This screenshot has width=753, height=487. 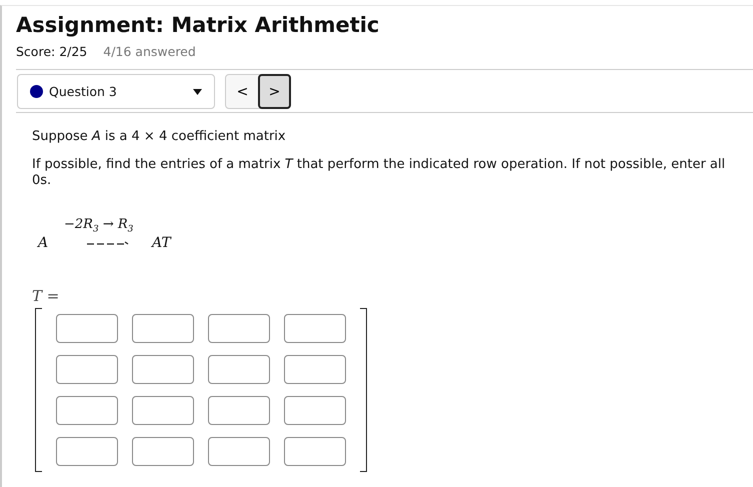 What do you see at coordinates (149, 51) in the screenshot?
I see `progress-text: 4/16 answered` at bounding box center [149, 51].